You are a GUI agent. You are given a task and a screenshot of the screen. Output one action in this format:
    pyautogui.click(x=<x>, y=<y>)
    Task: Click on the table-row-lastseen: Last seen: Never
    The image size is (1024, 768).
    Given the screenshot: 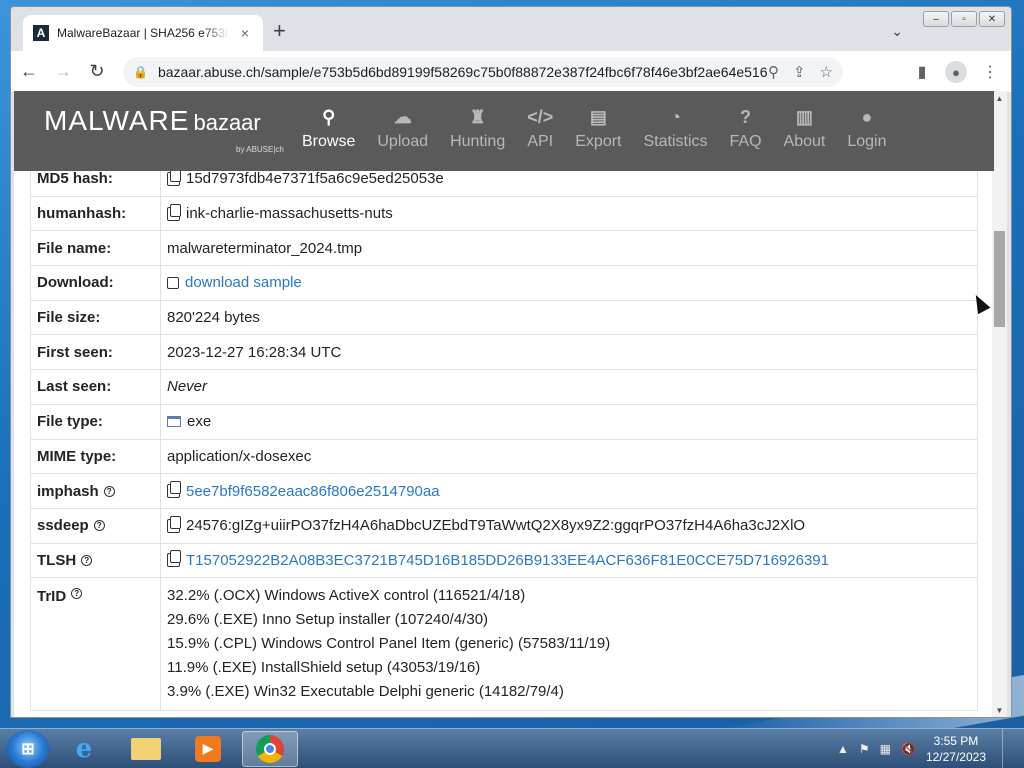 What is the action you would take?
    pyautogui.click(x=504, y=386)
    